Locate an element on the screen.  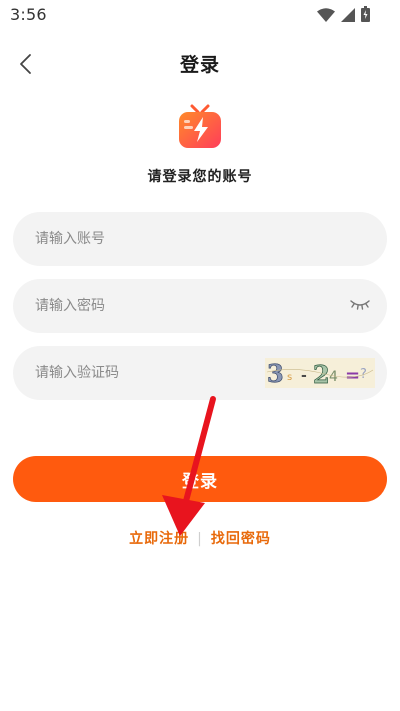
battery-icon is located at coordinates (365, 14).